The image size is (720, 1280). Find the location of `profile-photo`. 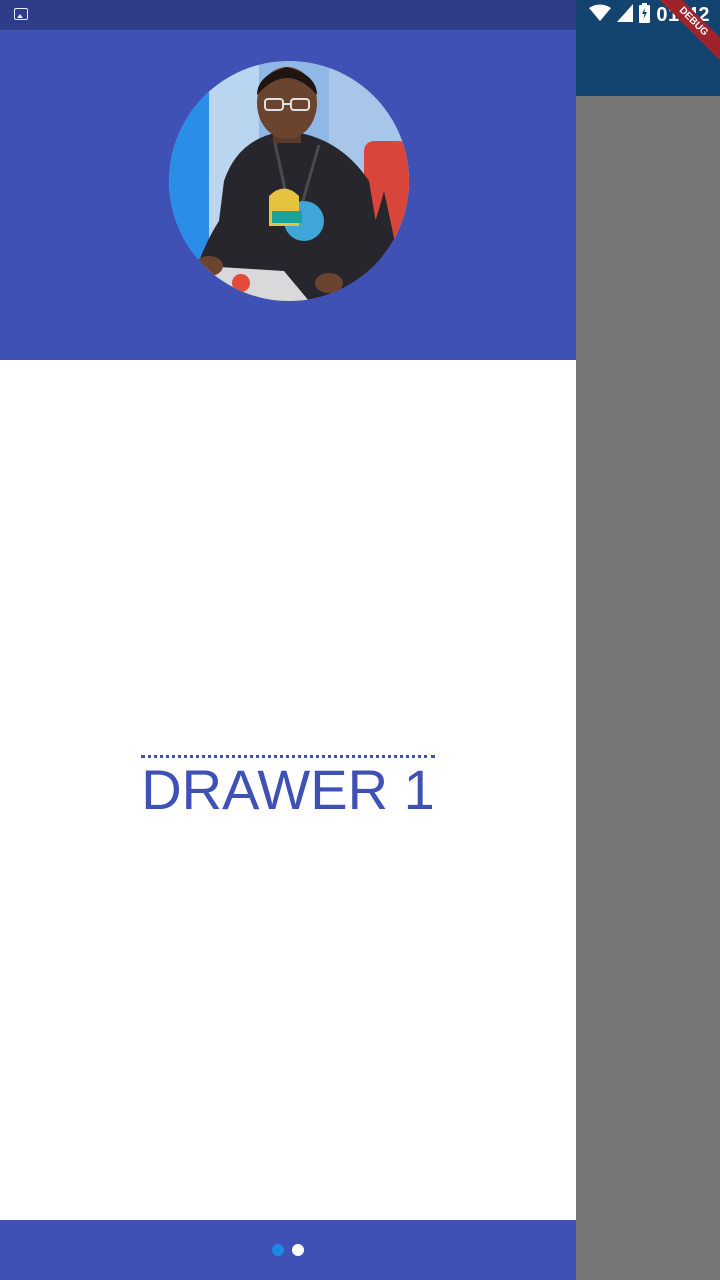

profile-photo is located at coordinates (289, 181).